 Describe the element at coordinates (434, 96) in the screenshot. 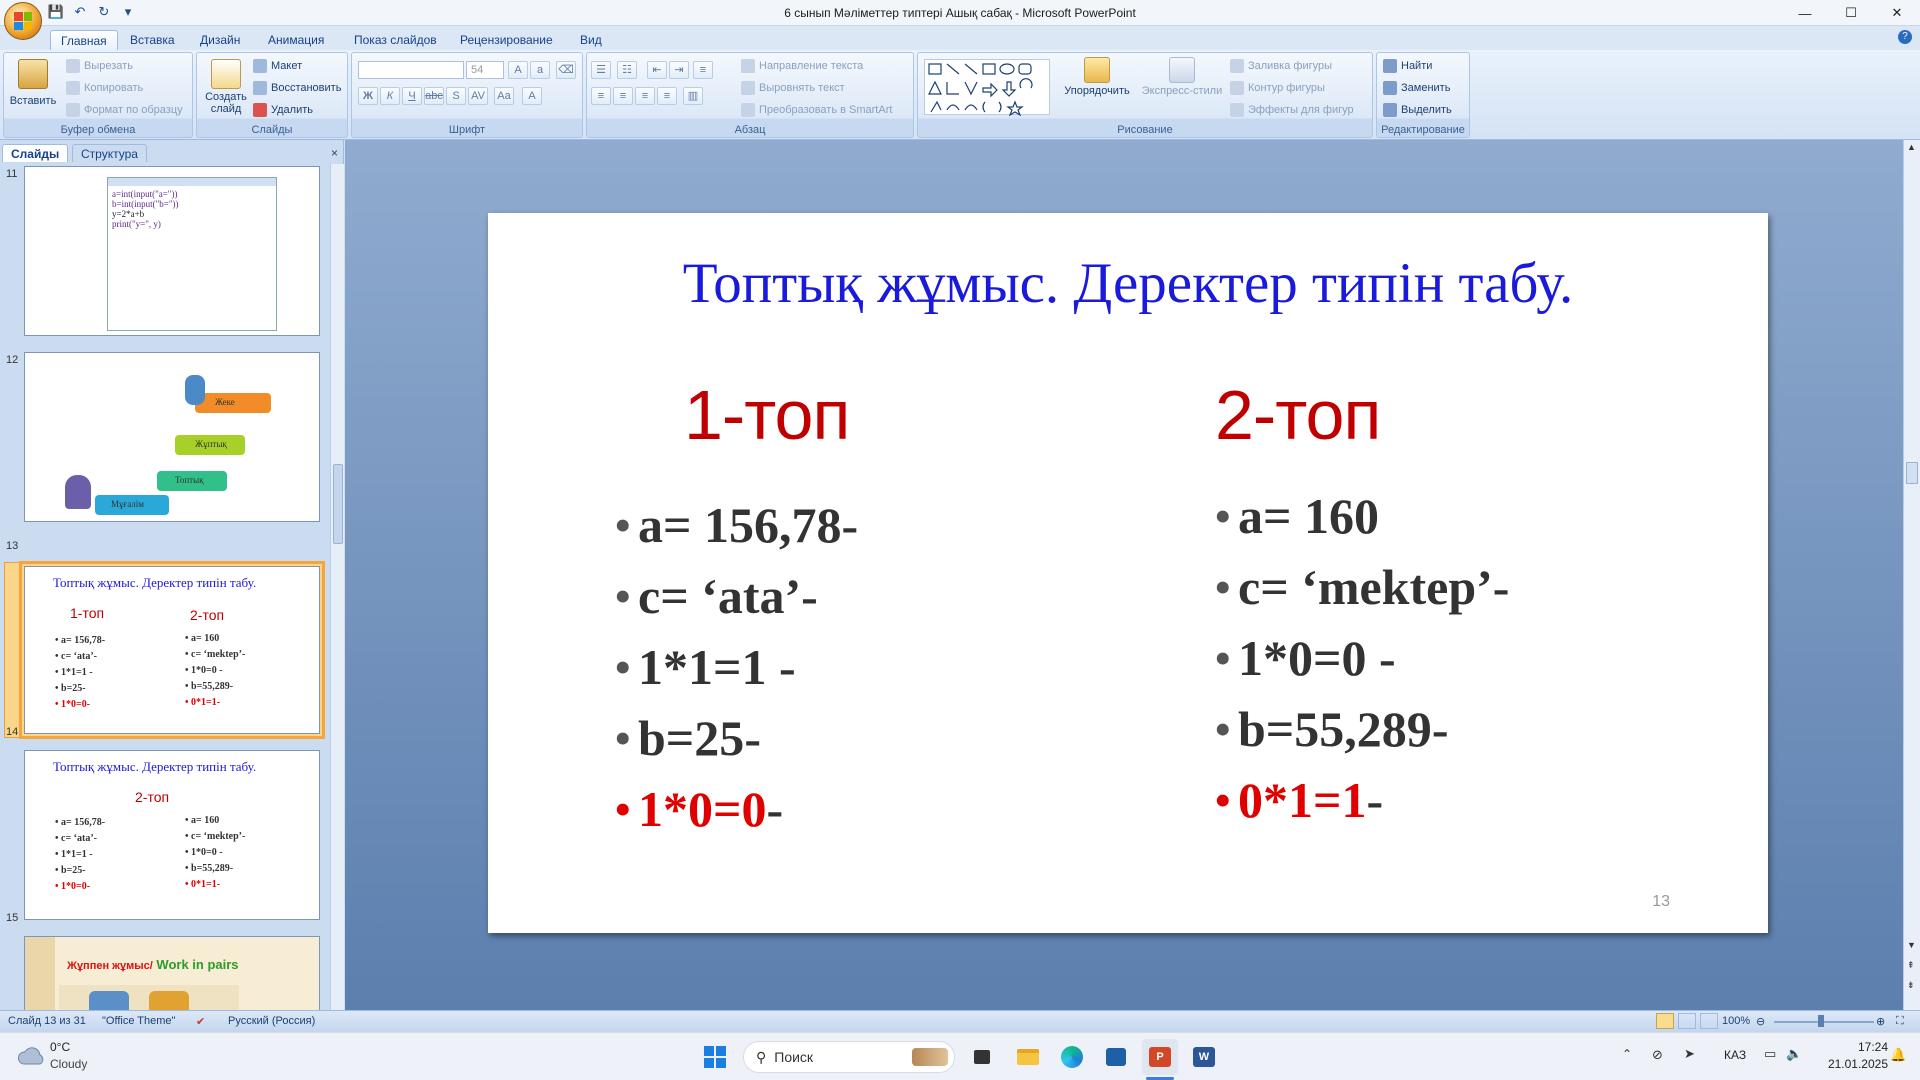

I see `strikethrough-icon: abc` at that location.